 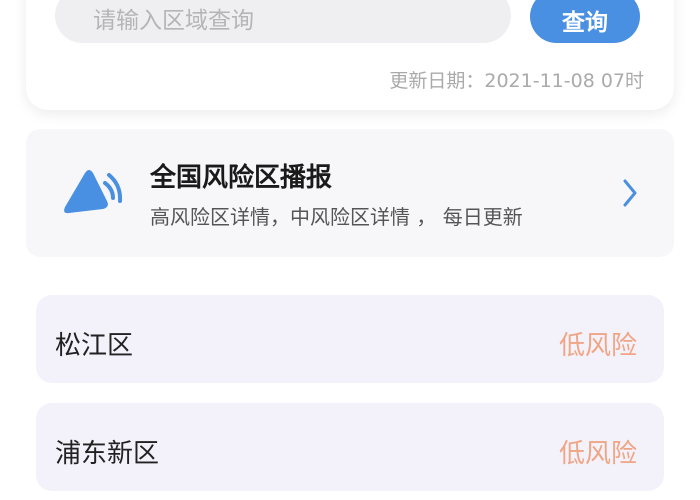 I want to click on search-input, so click(x=283, y=21).